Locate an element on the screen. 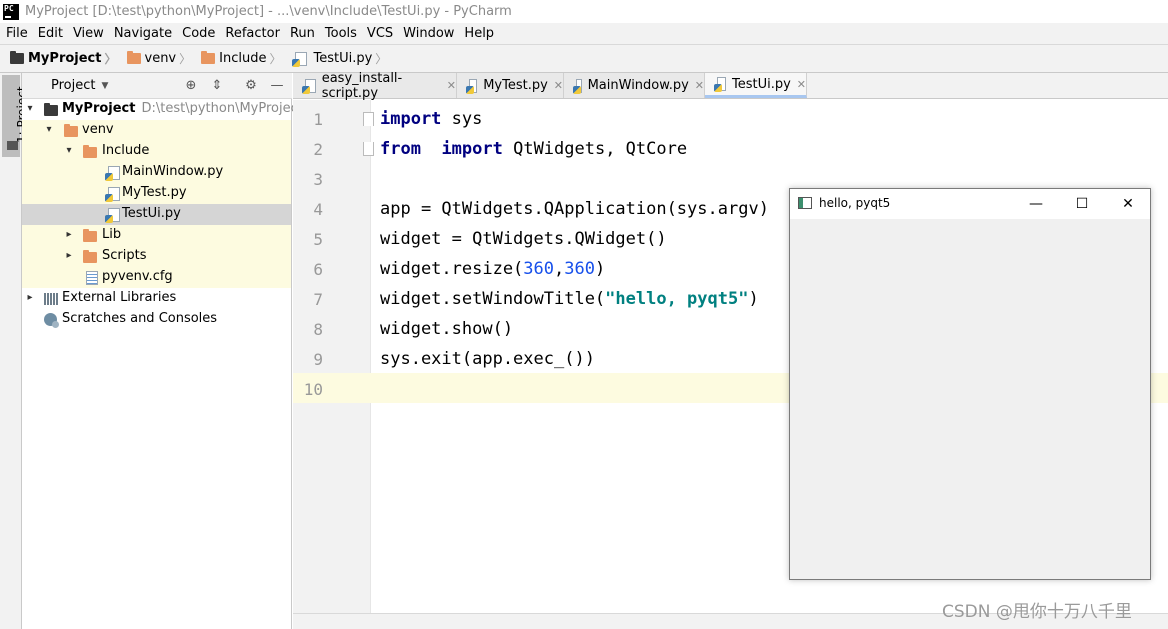 The height and width of the screenshot is (629, 1168). tree-item-venv: ▾ venv is located at coordinates (156, 130).